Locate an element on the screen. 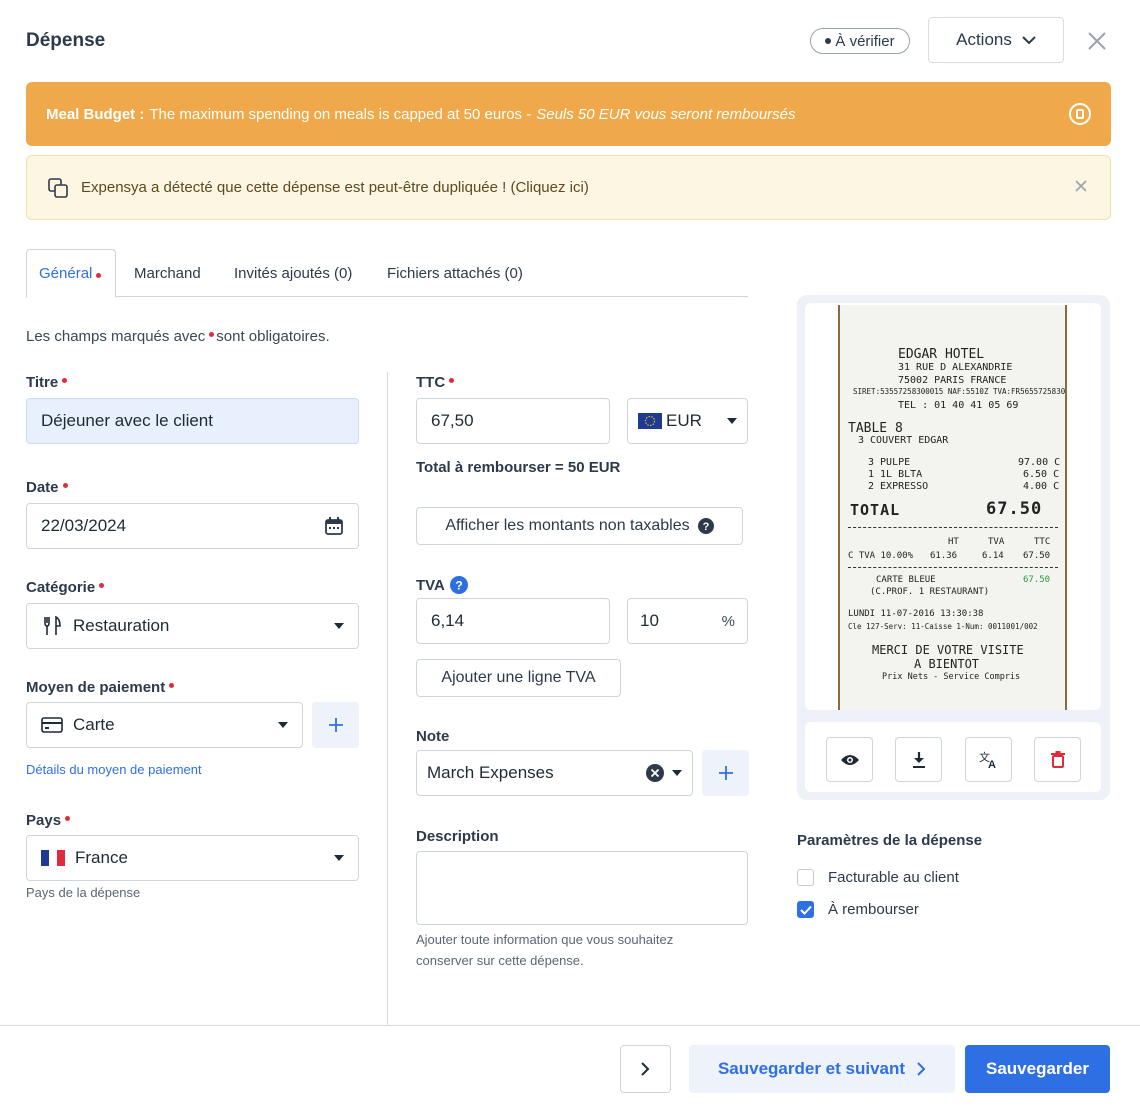 This screenshot has height=1111, width=1140. download-icon is located at coordinates (918, 759).